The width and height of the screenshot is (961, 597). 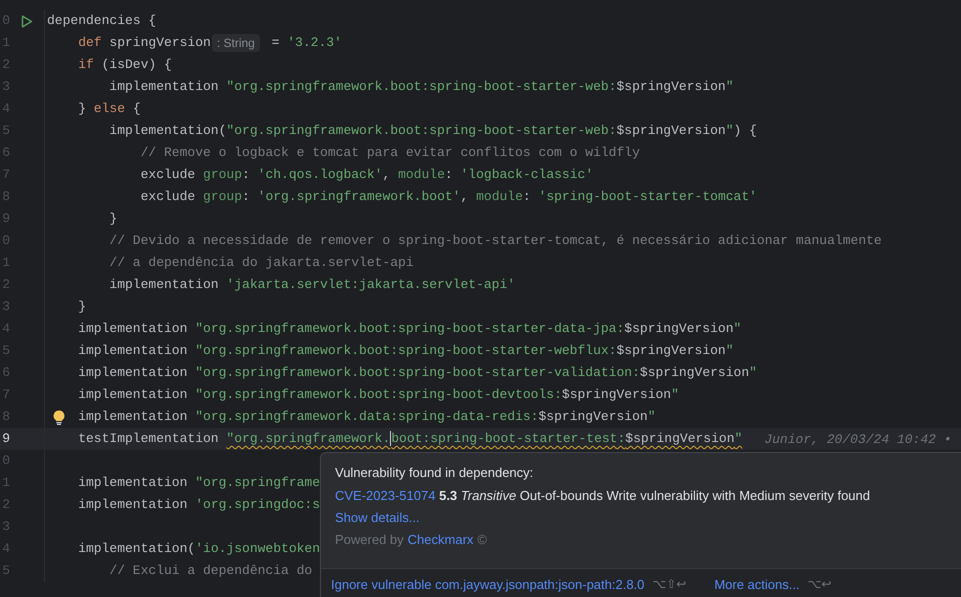 What do you see at coordinates (669, 584) in the screenshot?
I see `shortcut-hint: ⌥⇧↩` at bounding box center [669, 584].